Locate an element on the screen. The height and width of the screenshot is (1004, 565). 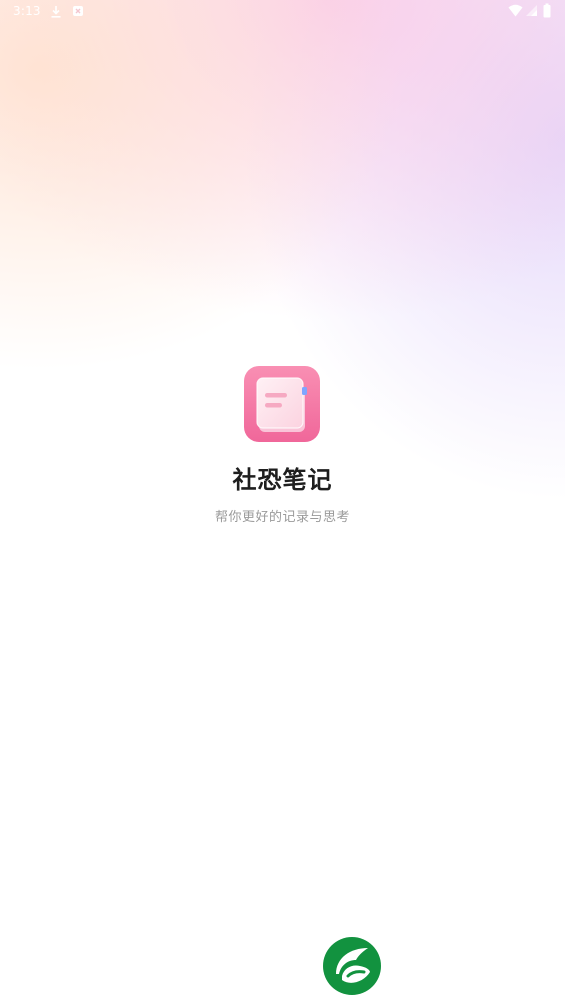
app-tagline: 帮你更好的记录与思考 is located at coordinates (282, 517).